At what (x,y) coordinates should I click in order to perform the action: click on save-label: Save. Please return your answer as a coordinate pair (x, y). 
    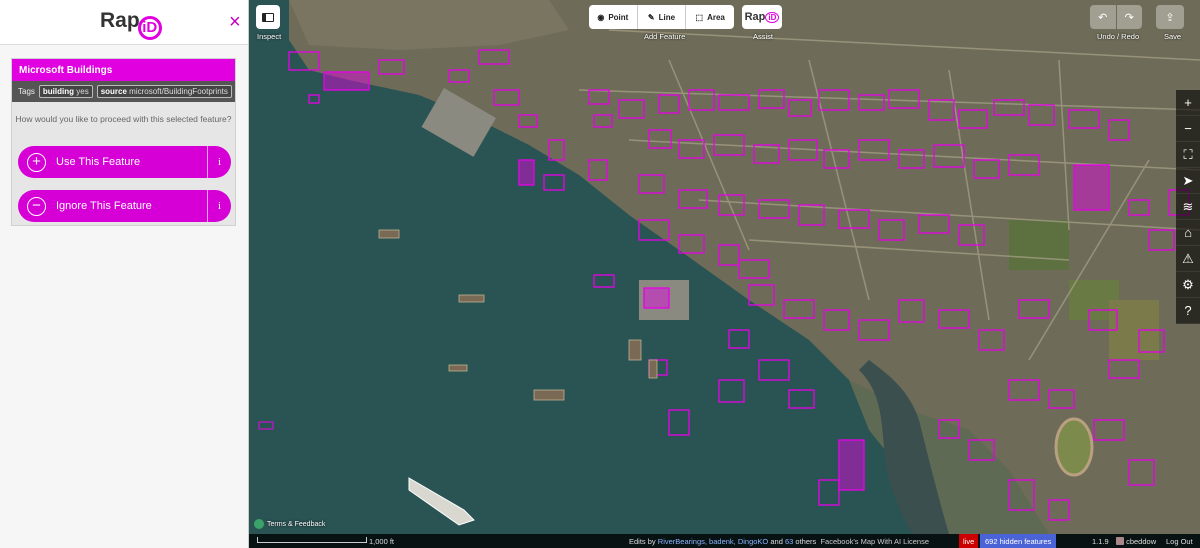
    Looking at the image, I should click on (1173, 36).